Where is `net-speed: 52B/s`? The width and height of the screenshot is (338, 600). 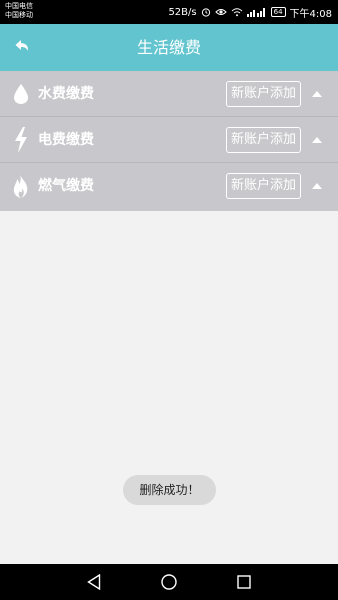
net-speed: 52B/s is located at coordinates (182, 12).